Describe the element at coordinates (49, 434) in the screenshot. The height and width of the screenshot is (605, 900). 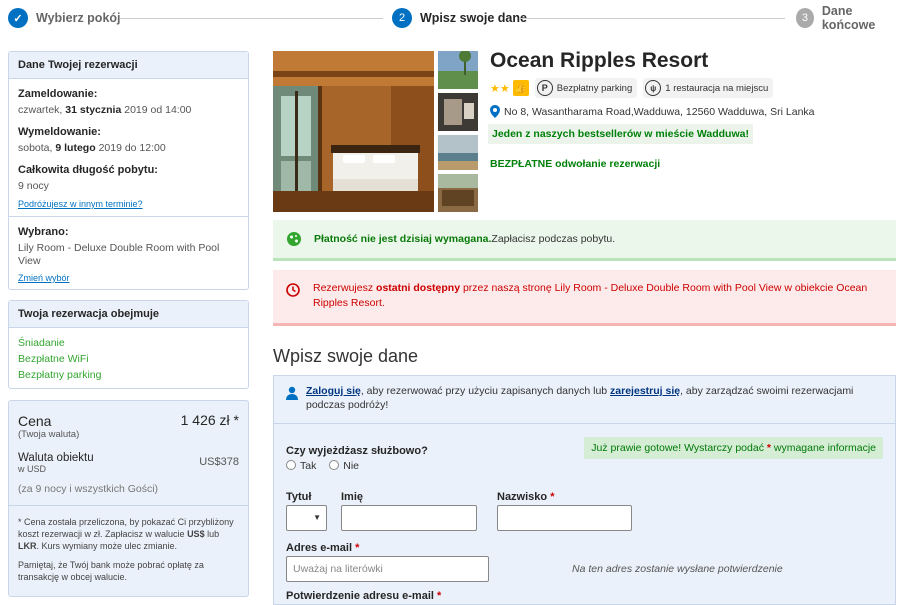
I see `price-sublabel: (Twoja waluta)` at that location.